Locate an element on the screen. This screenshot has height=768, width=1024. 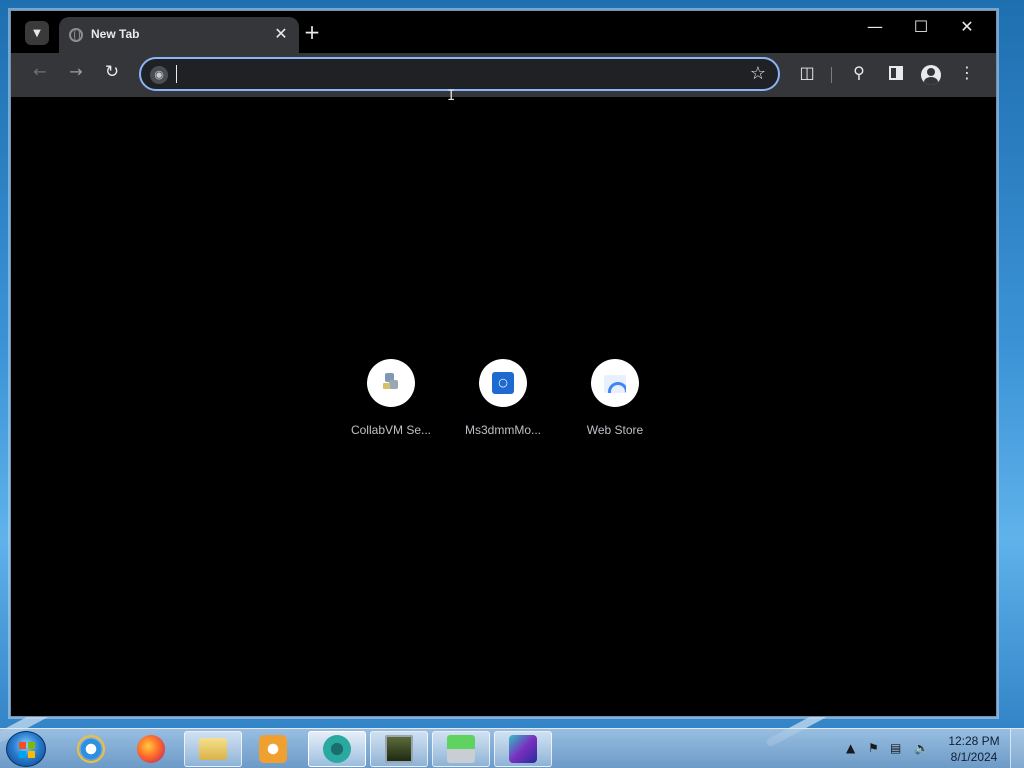
puzzle-icon: ◫ is located at coordinates (807, 72).